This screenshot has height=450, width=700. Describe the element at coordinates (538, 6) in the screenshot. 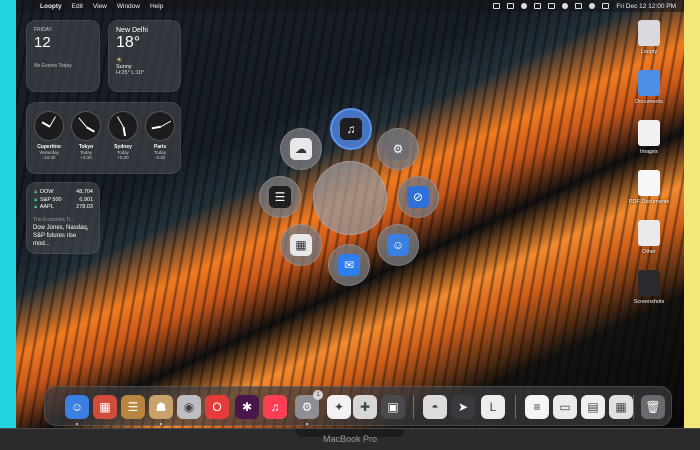

I see `status-battery-icon` at that location.